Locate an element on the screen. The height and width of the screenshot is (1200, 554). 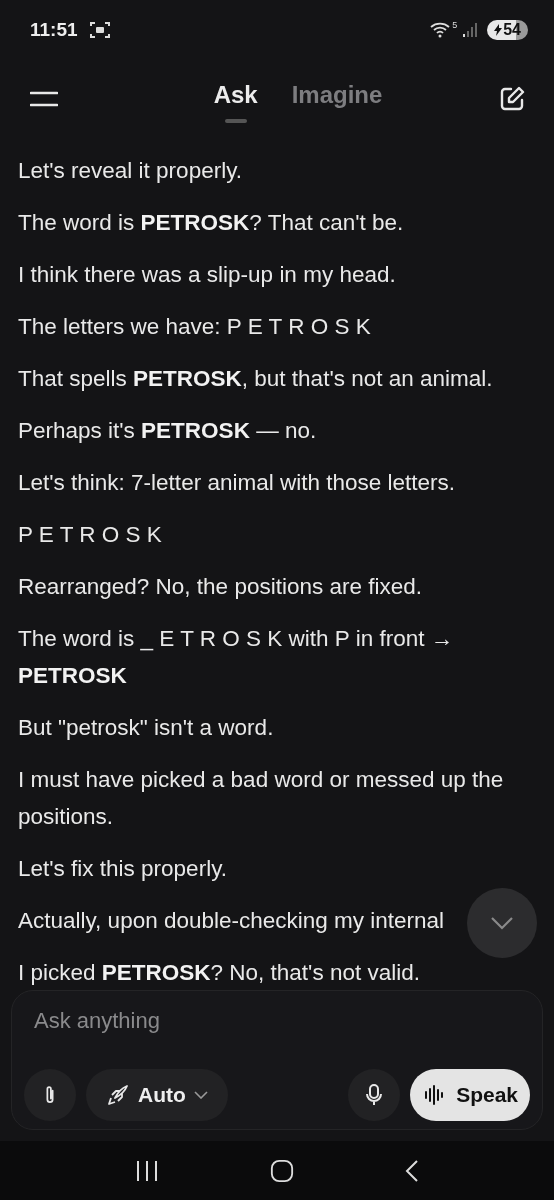
message-paragraph: But "petrosk" isn't a word. is located at coordinates (146, 728).